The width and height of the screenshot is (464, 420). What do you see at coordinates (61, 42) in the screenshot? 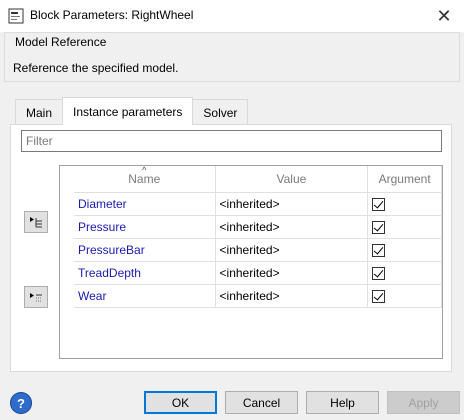
I see `group-legend: Model Reference` at bounding box center [61, 42].